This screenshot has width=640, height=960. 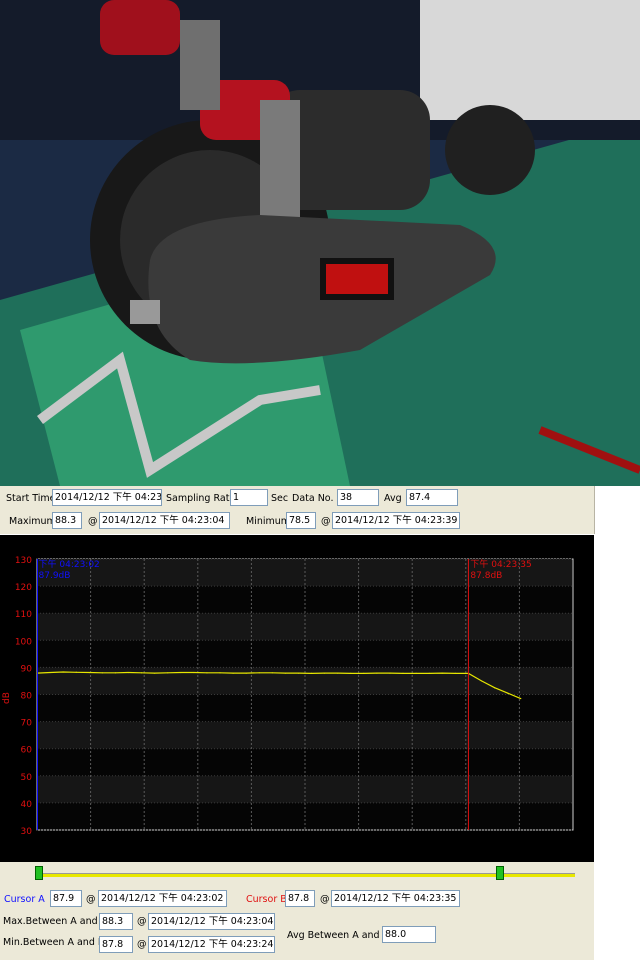 I want to click on y-tick-label: 100, so click(x=23, y=642).